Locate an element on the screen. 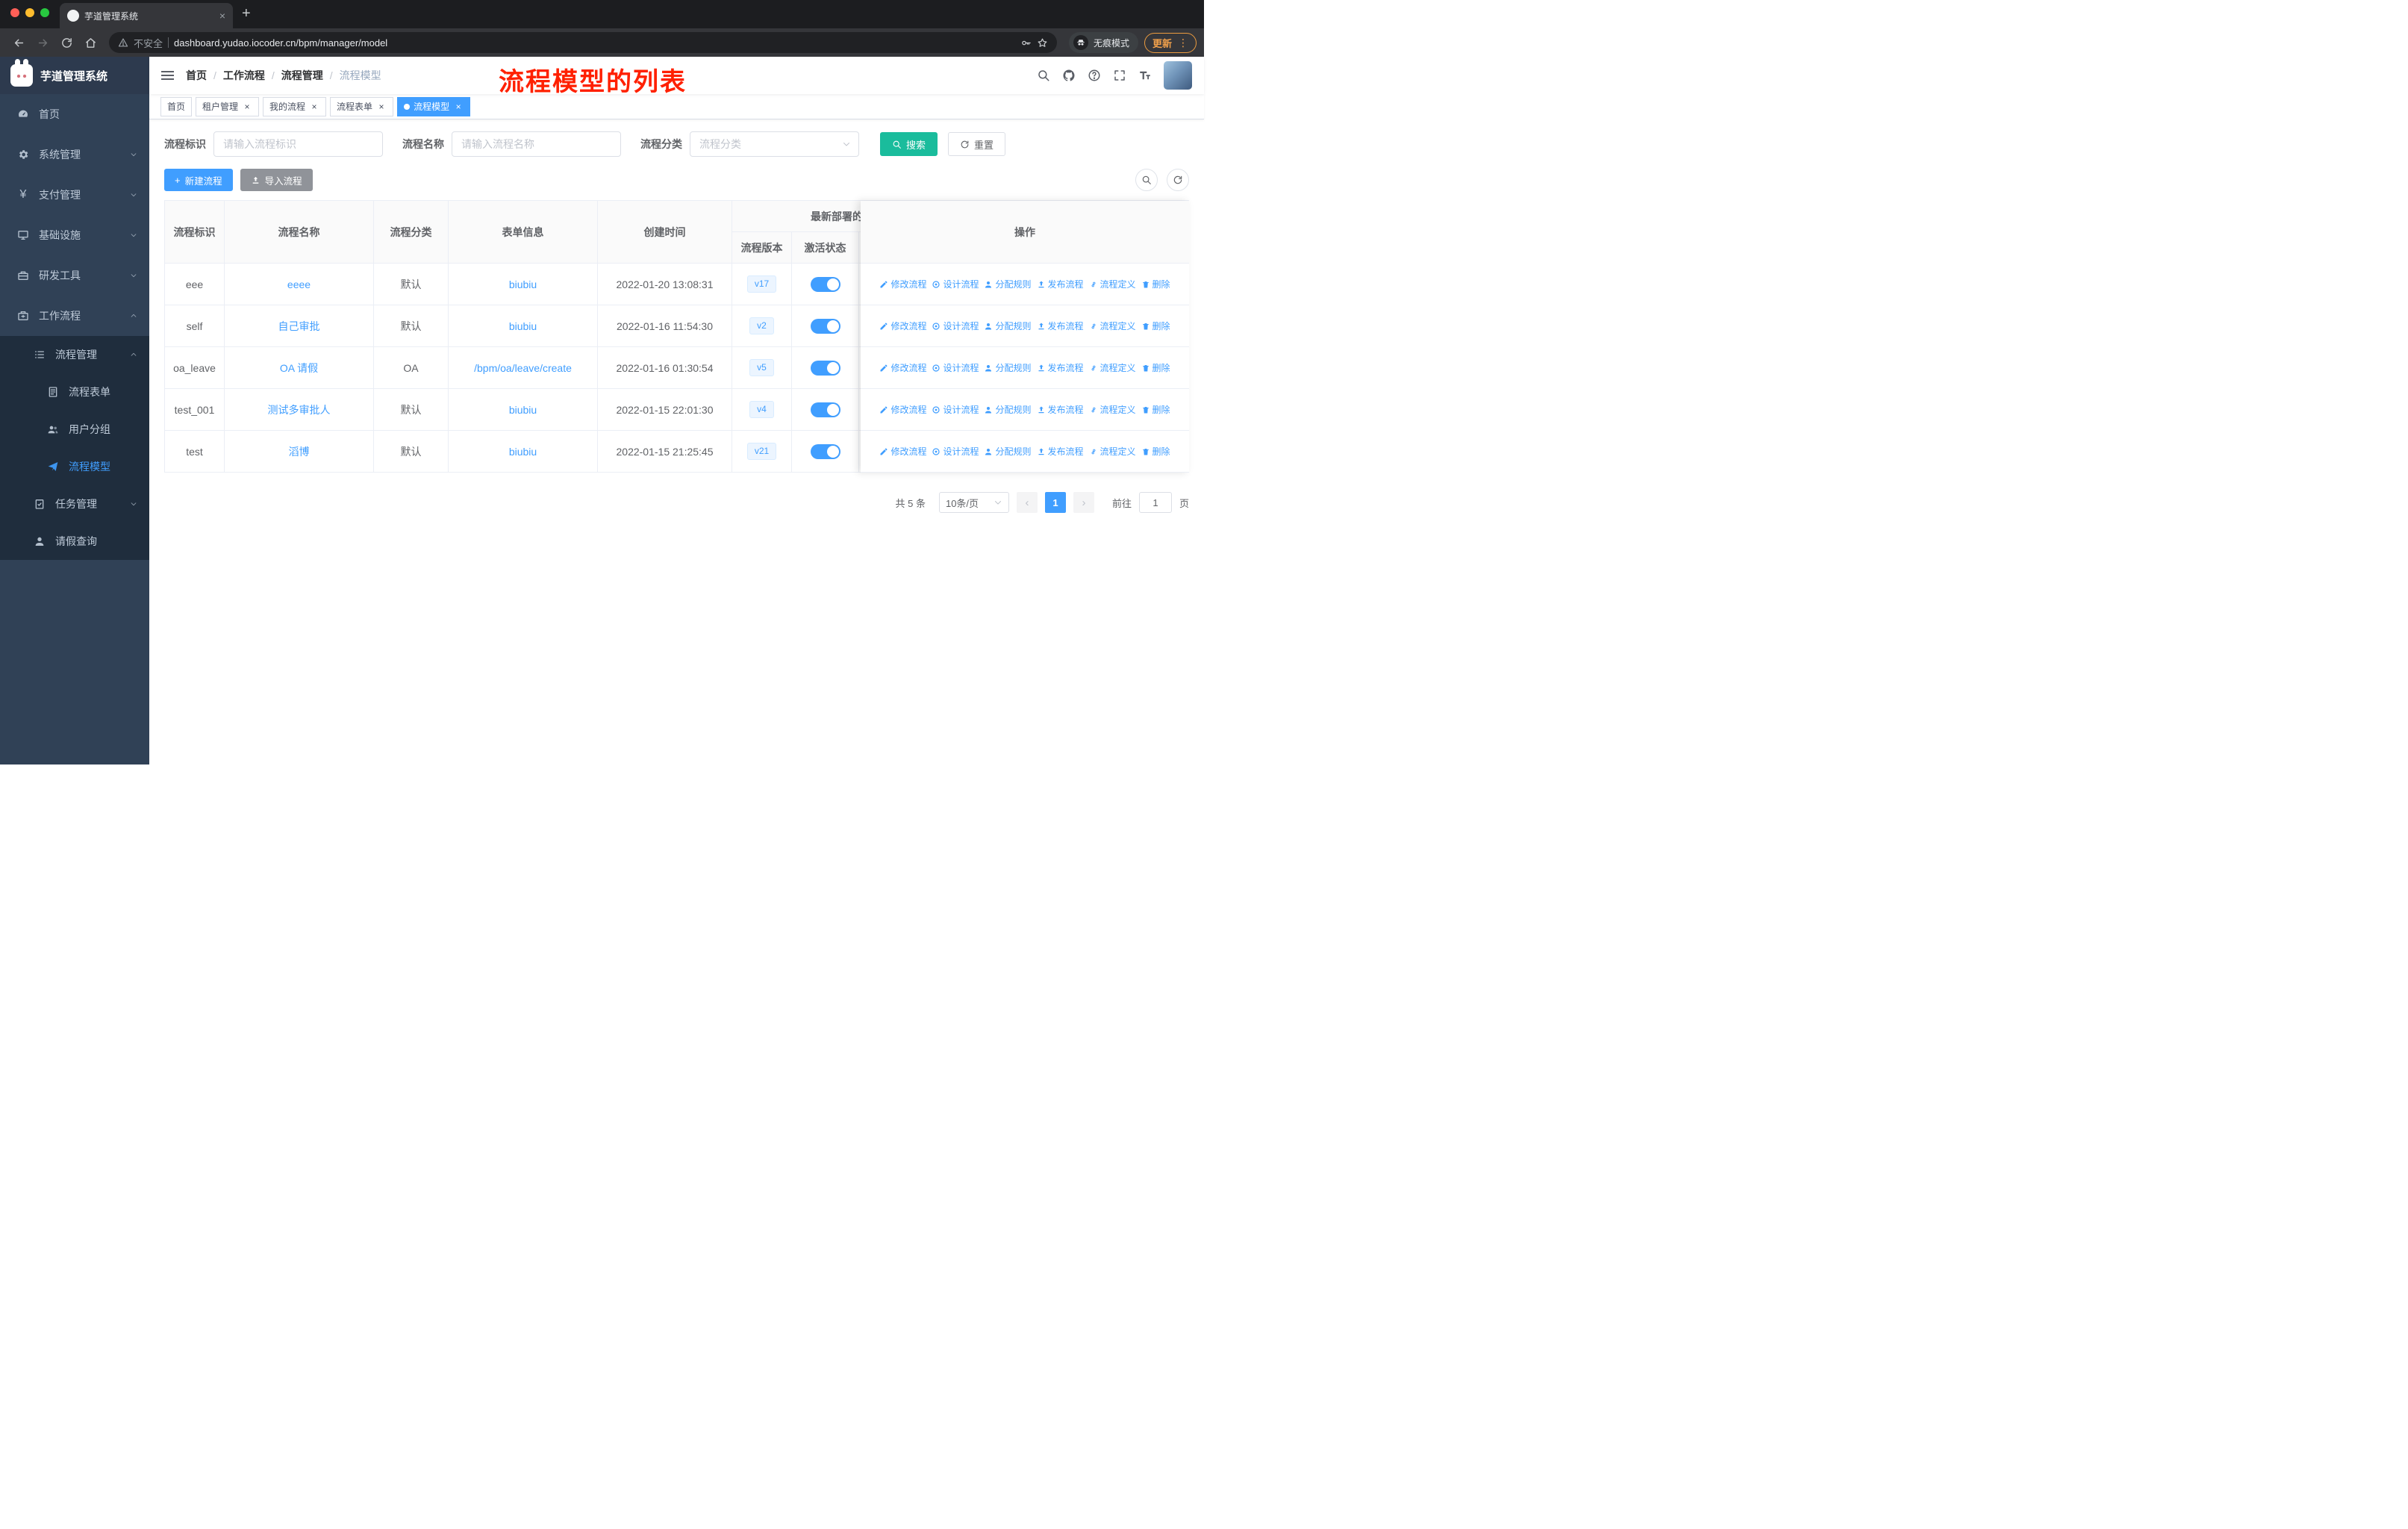 The height and width of the screenshot is (1529, 2408). security-label: 不安全 is located at coordinates (148, 43).